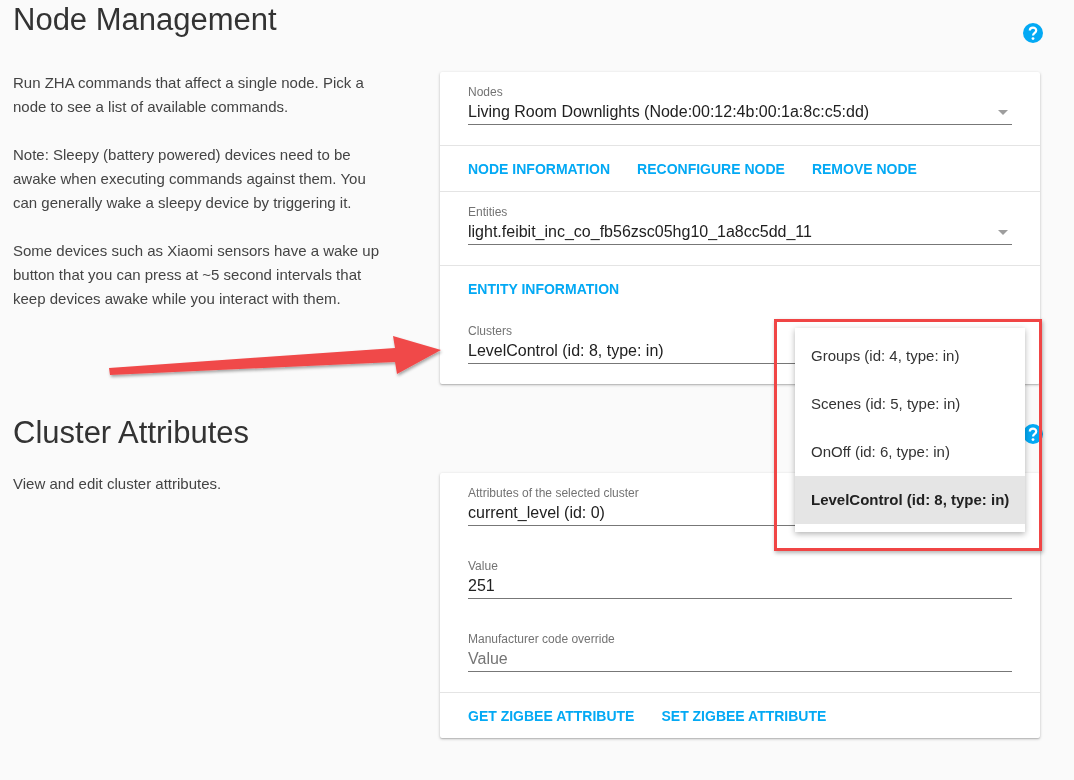 The width and height of the screenshot is (1074, 780). I want to click on help-icon, so click(1033, 33).